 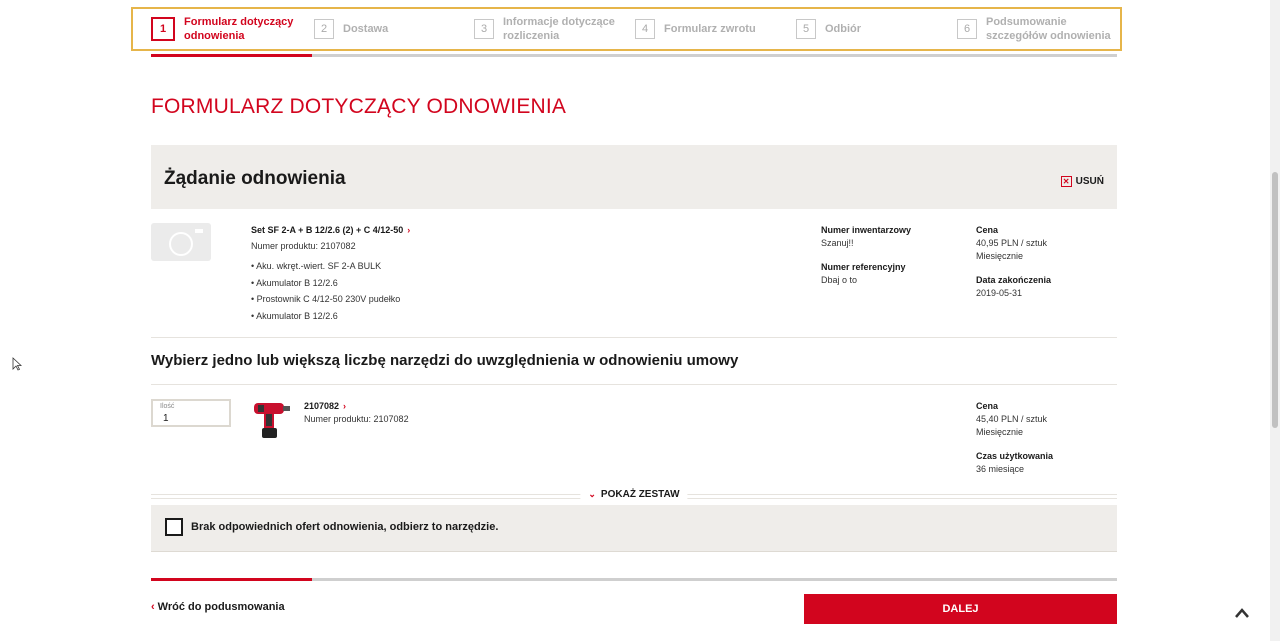 I want to click on step-label: Dostawa, so click(x=366, y=29).